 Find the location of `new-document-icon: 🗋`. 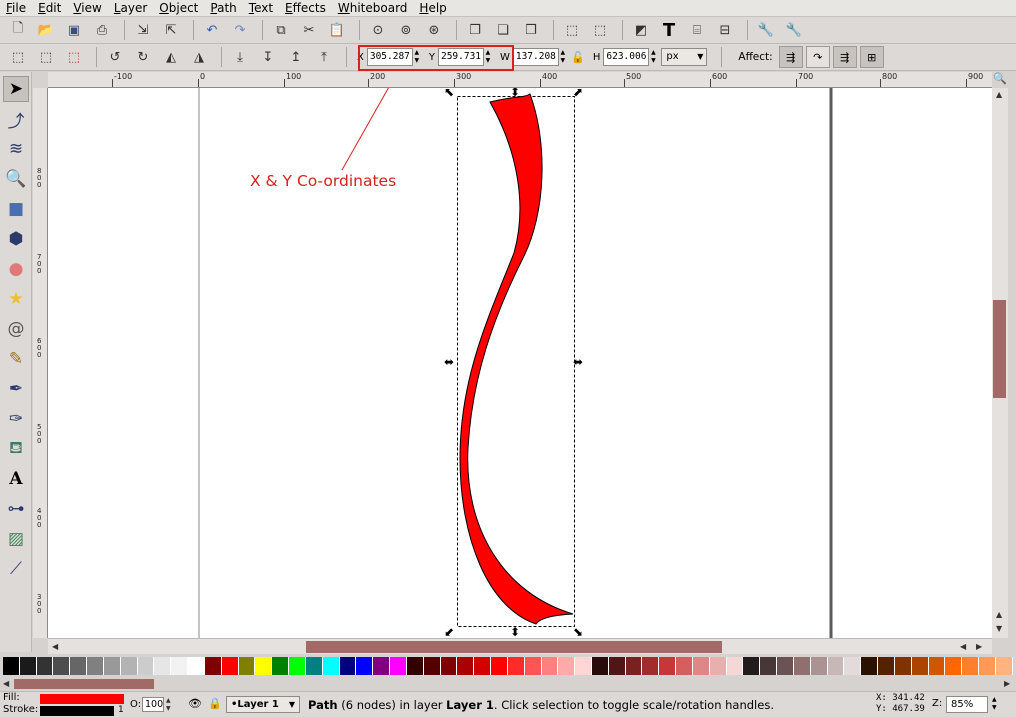

new-document-icon: 🗋 is located at coordinates (18, 30).